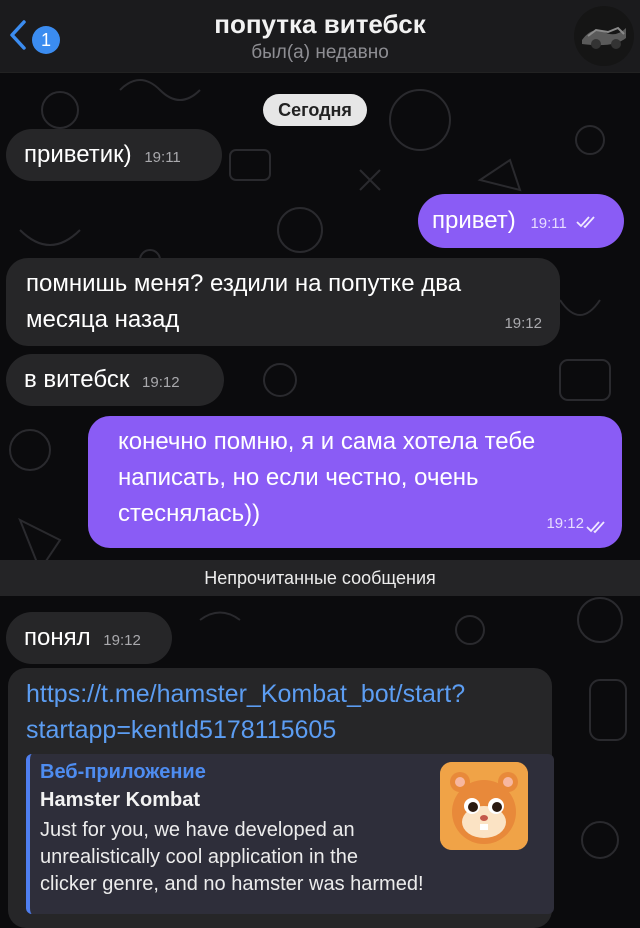 The height and width of the screenshot is (928, 640). Describe the element at coordinates (298, 477) in the screenshot. I see `message-text-line: написать, но если честно, очень` at that location.